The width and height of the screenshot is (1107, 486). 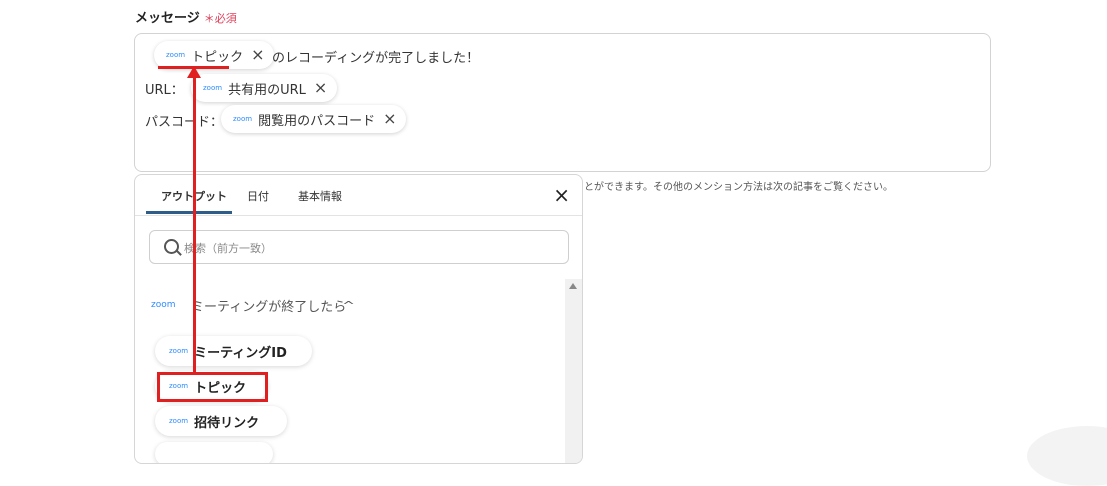 I want to click on chip-topic: zoom トピック ×, so click(x=214, y=55).